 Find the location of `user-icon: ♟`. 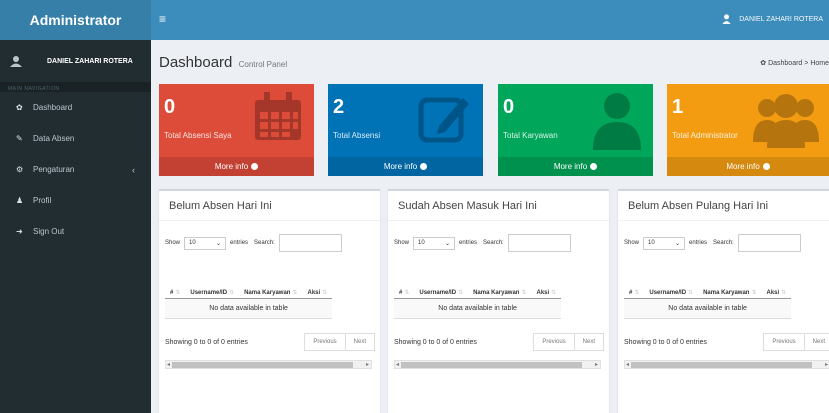

user-icon: ♟ is located at coordinates (20, 200).